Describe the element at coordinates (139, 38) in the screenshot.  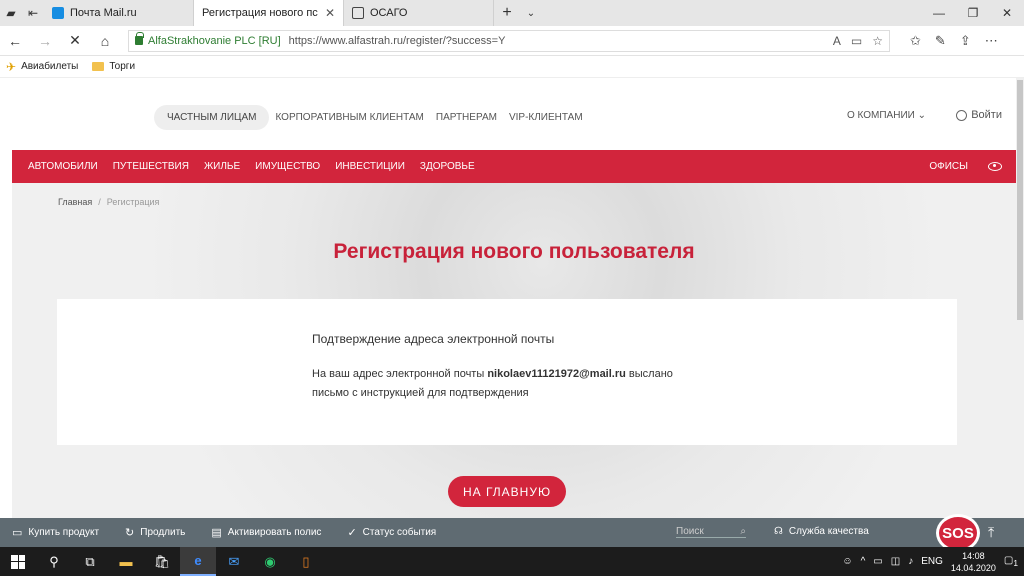
I see `lock-icon` at that location.